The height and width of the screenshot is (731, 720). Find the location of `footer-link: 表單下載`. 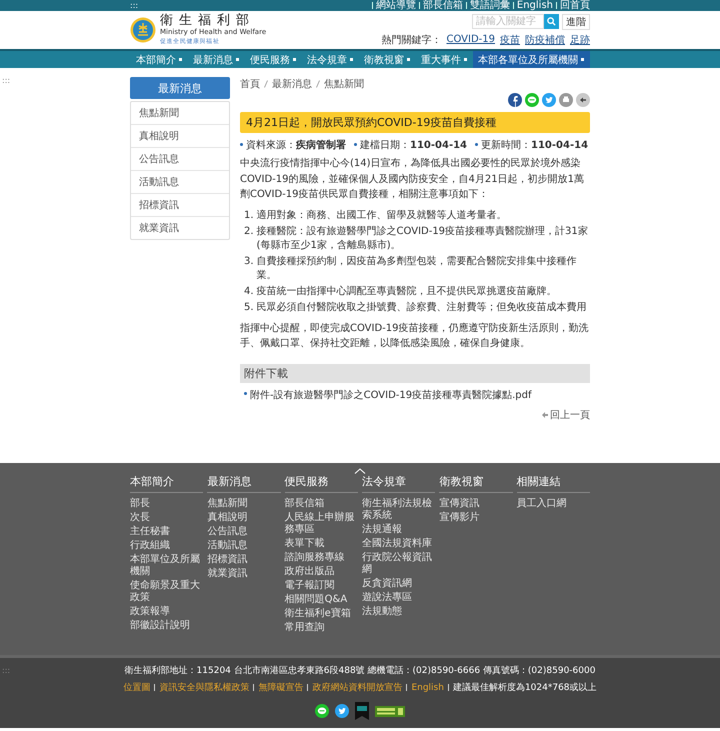

footer-link: 表單下載 is located at coordinates (321, 544).